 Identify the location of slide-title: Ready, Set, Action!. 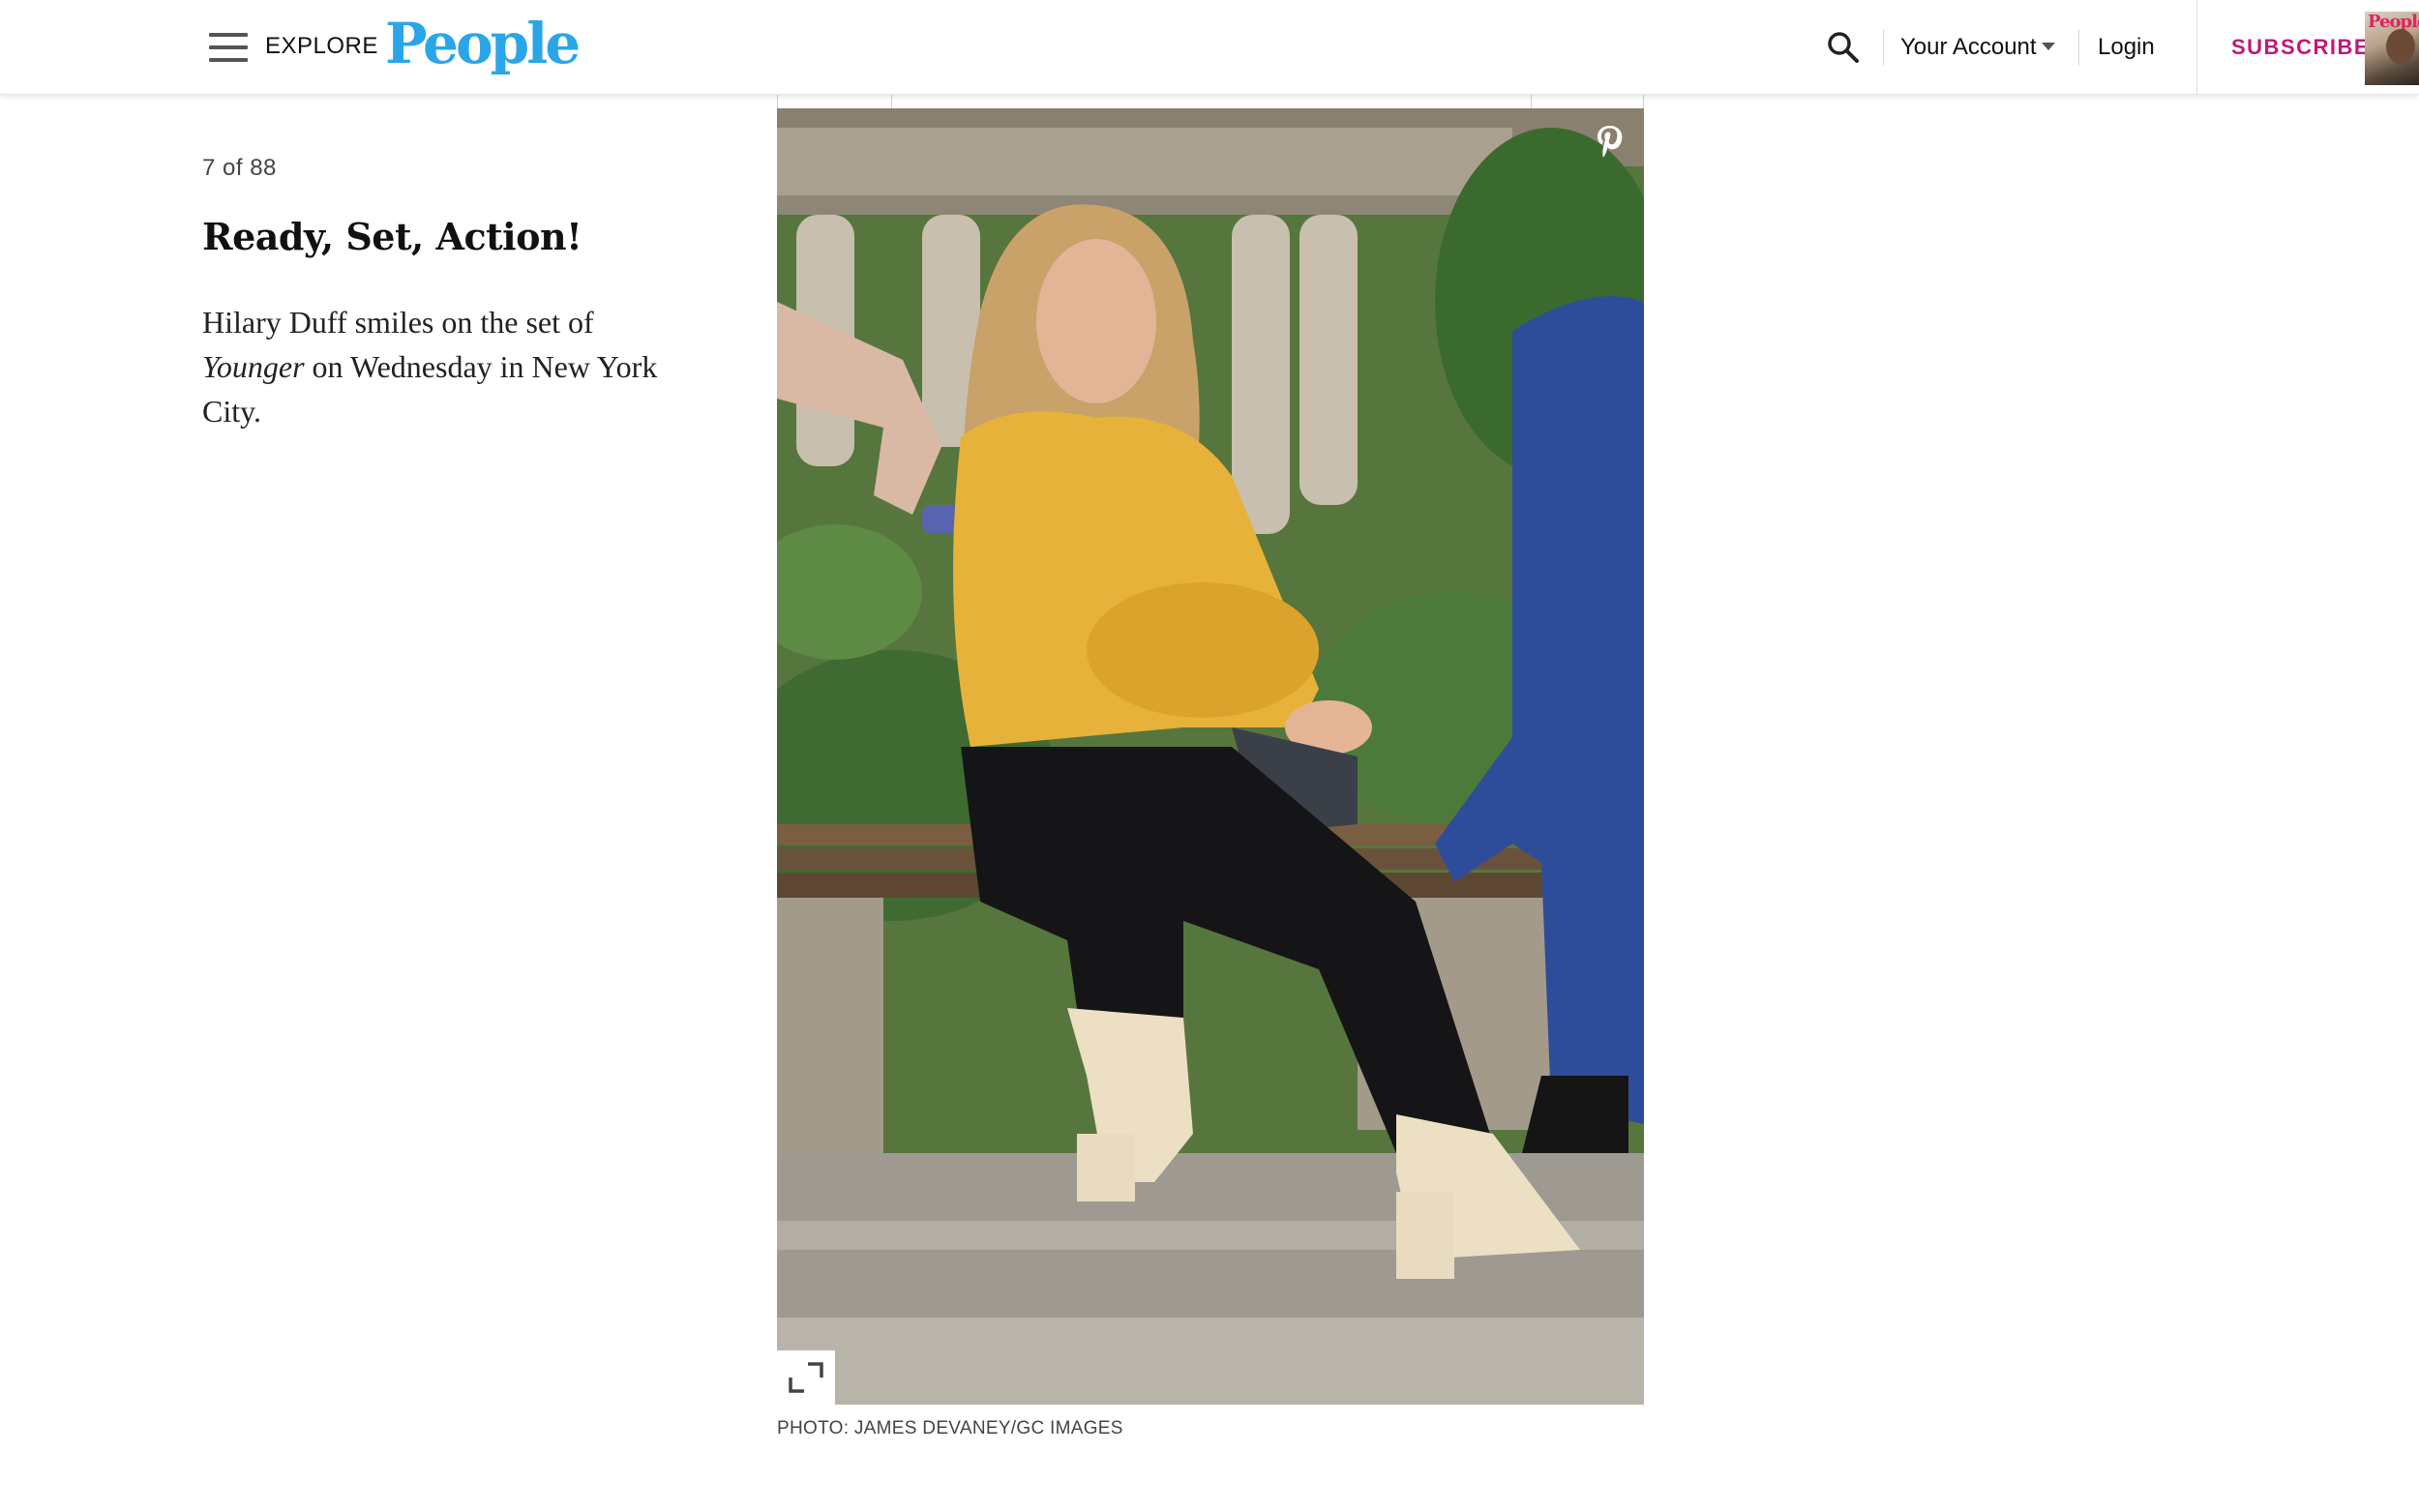
(392, 237).